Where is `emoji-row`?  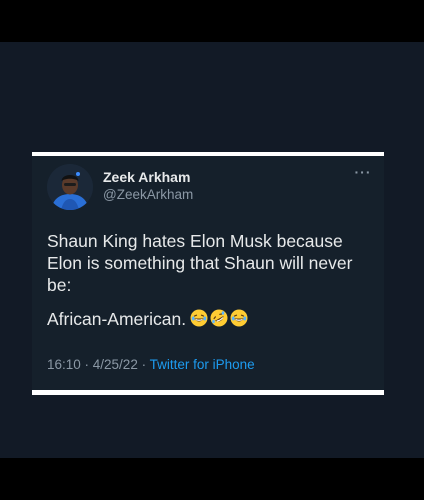
emoji-row is located at coordinates (220, 320).